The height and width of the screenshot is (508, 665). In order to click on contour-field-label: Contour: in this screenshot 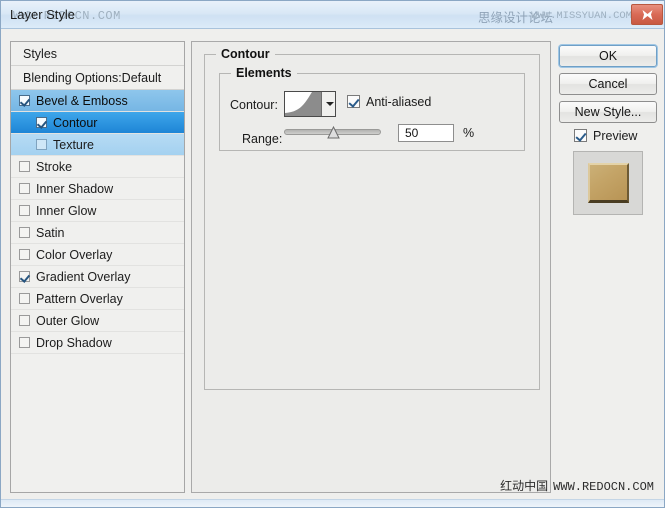, I will do `click(254, 105)`.